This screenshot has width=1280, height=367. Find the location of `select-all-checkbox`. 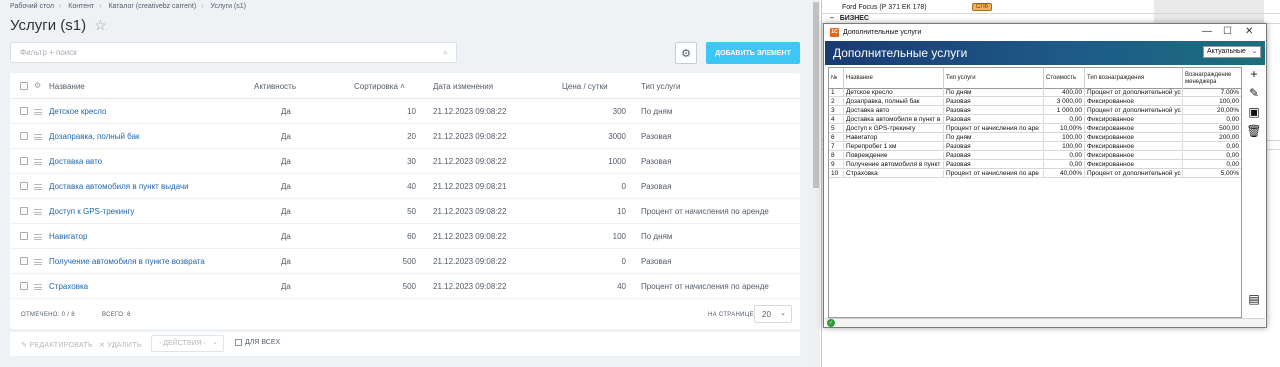

select-all-checkbox is located at coordinates (24, 86).